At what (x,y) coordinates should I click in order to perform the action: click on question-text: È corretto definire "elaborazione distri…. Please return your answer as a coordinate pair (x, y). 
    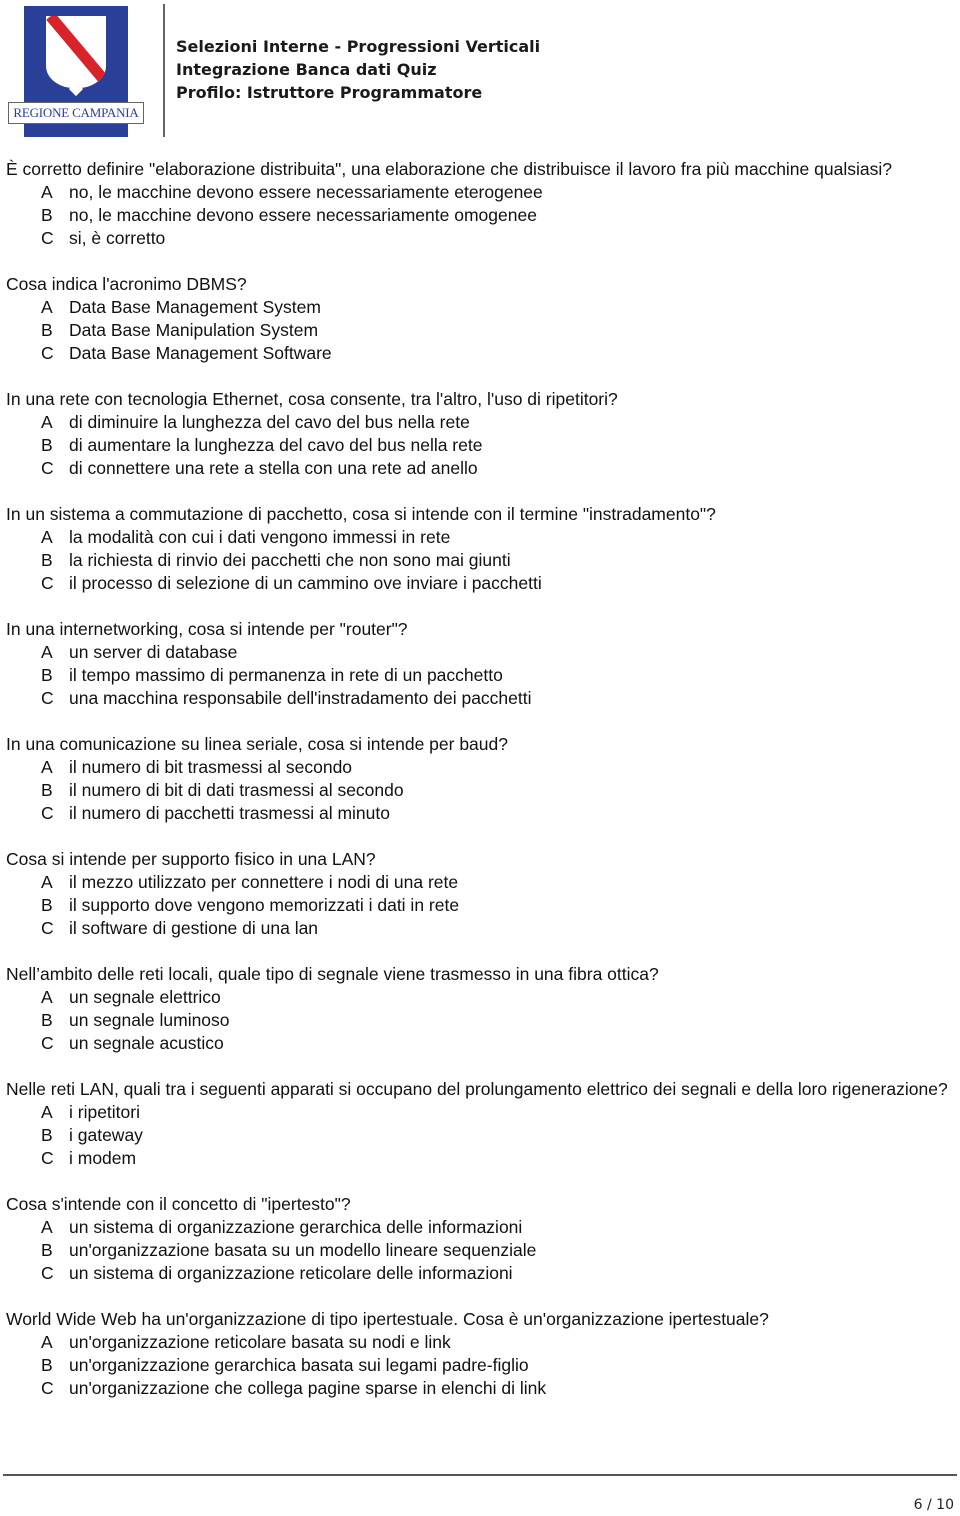
    Looking at the image, I should click on (449, 169).